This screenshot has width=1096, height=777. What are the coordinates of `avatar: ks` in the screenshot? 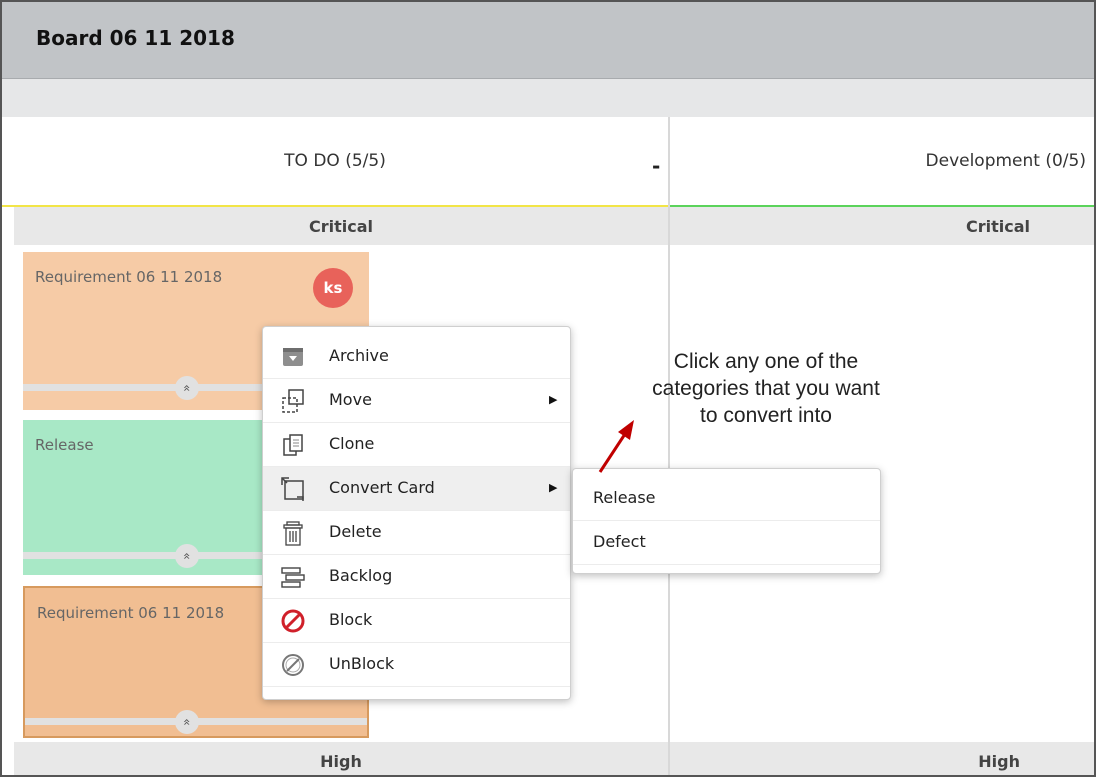 It's located at (333, 288).